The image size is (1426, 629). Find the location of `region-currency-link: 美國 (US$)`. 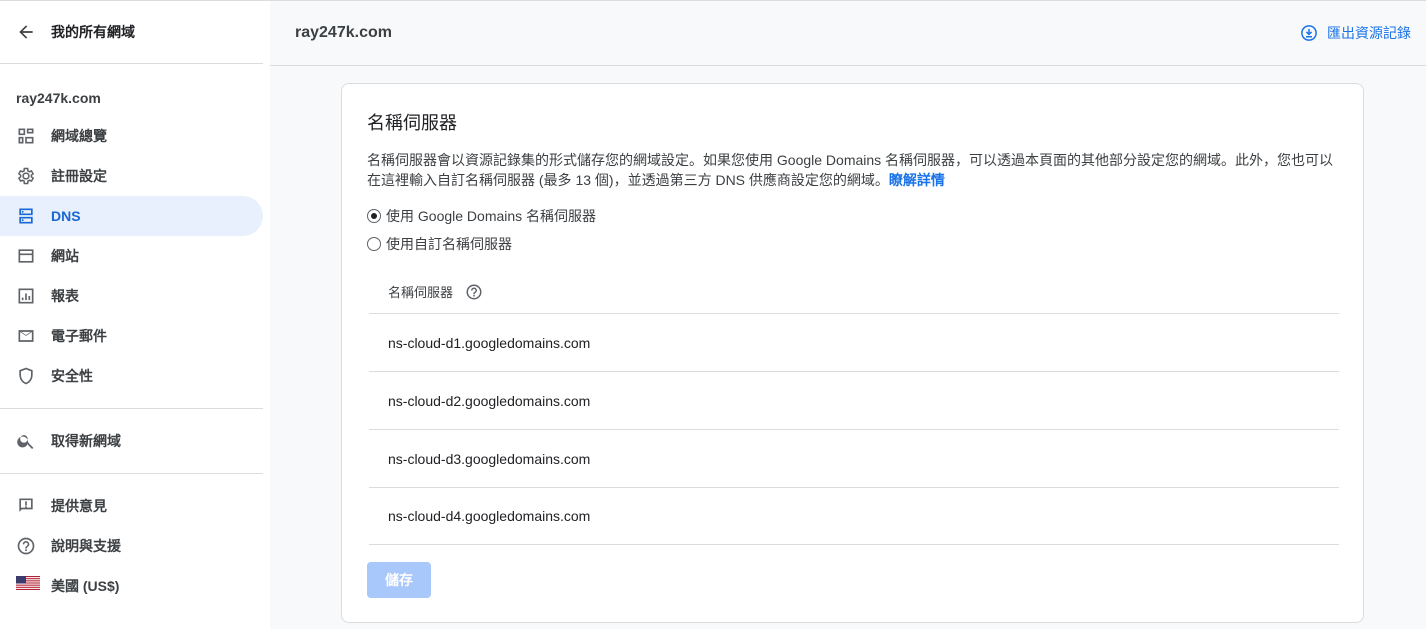

region-currency-link: 美國 (US$) is located at coordinates (131, 586).